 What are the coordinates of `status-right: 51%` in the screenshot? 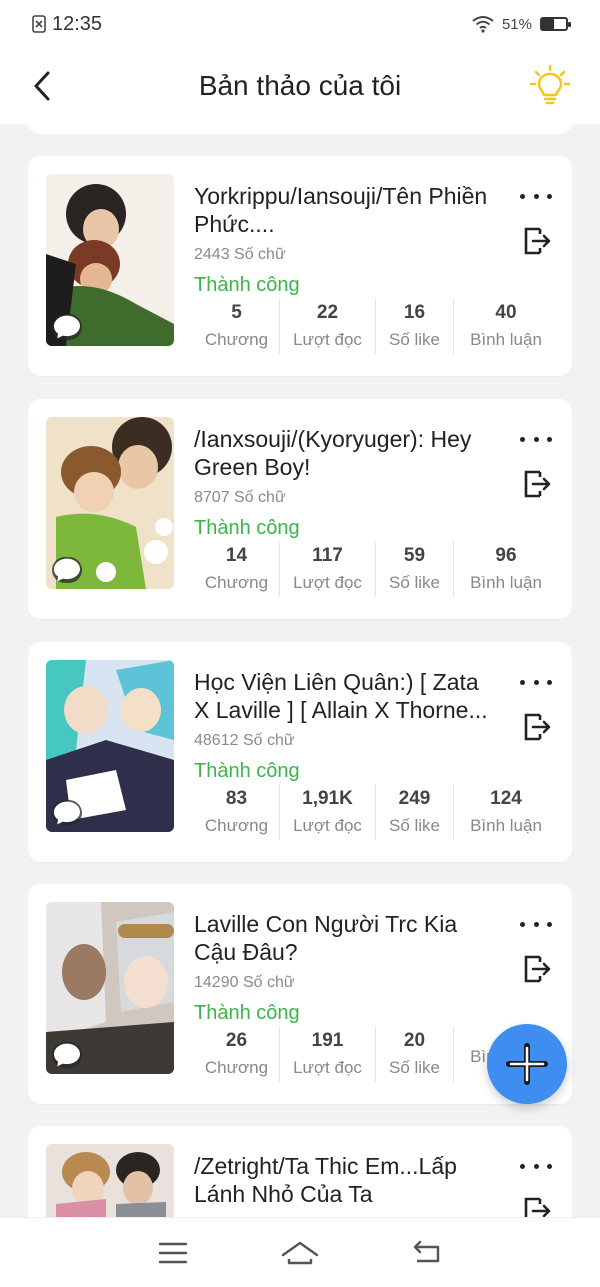 It's located at (521, 24).